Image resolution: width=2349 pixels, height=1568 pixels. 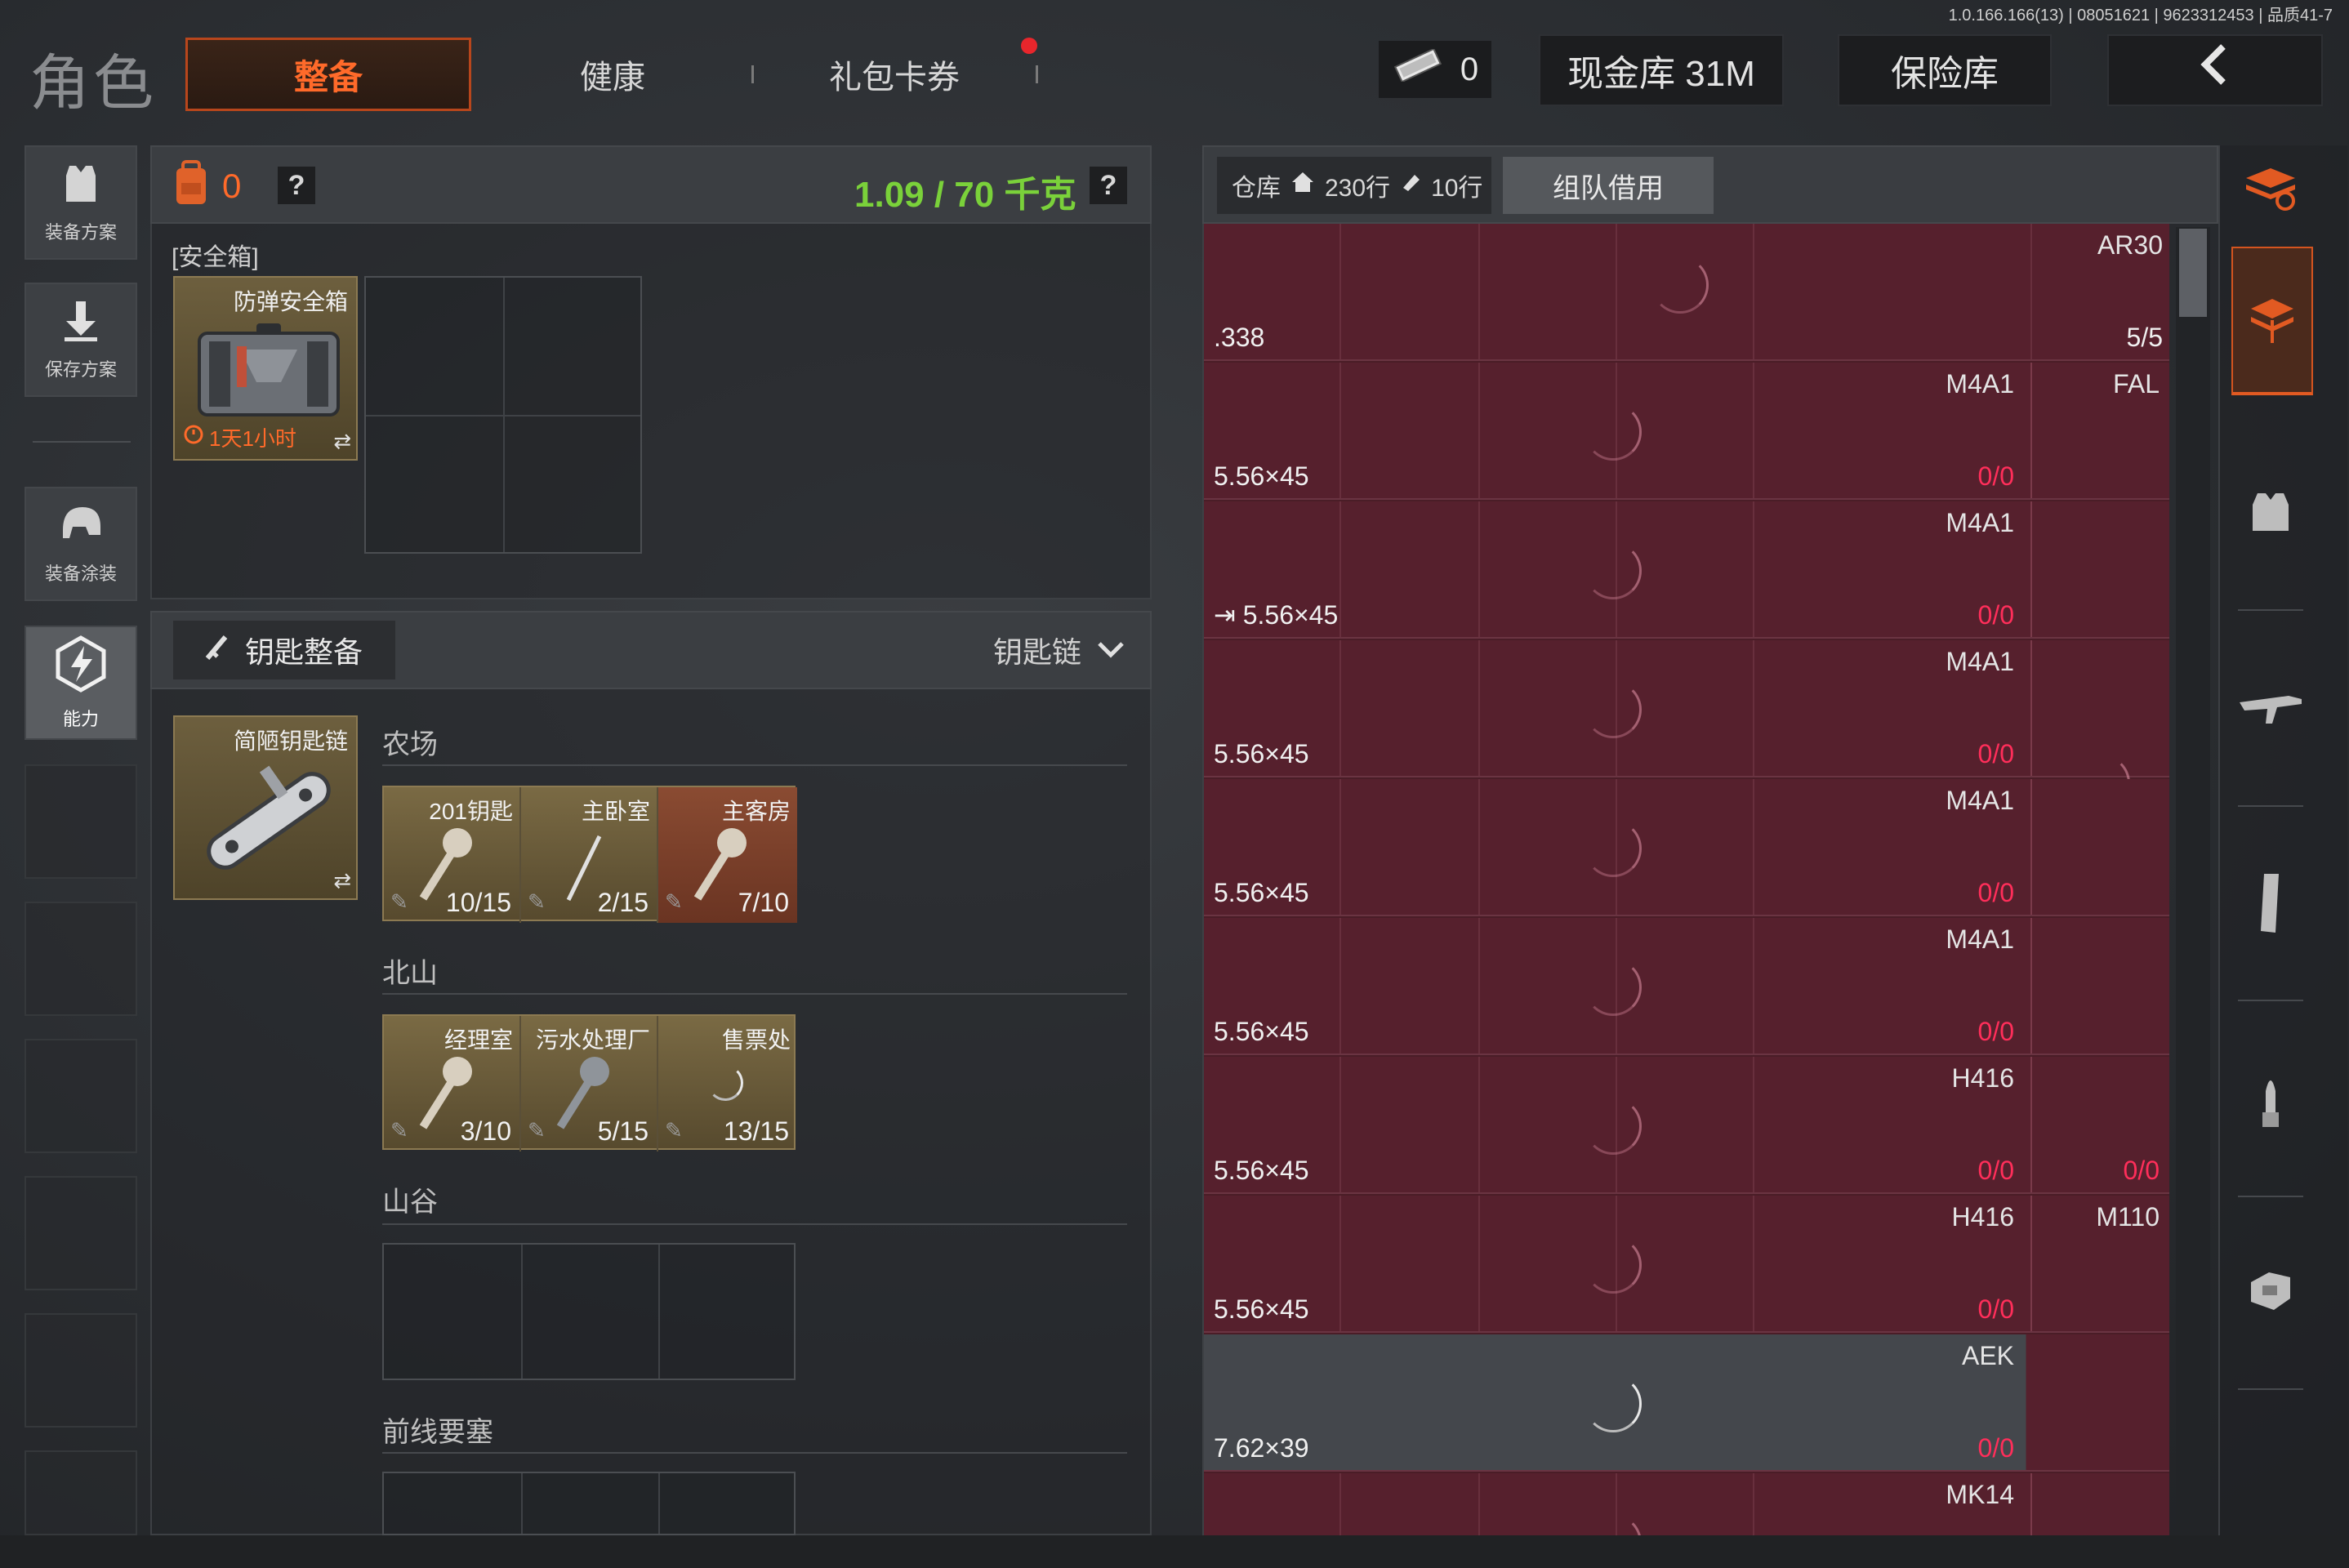 I want to click on key-slot-master-bedroom: 主卧室 ✎ 2/15, so click(x=589, y=855).